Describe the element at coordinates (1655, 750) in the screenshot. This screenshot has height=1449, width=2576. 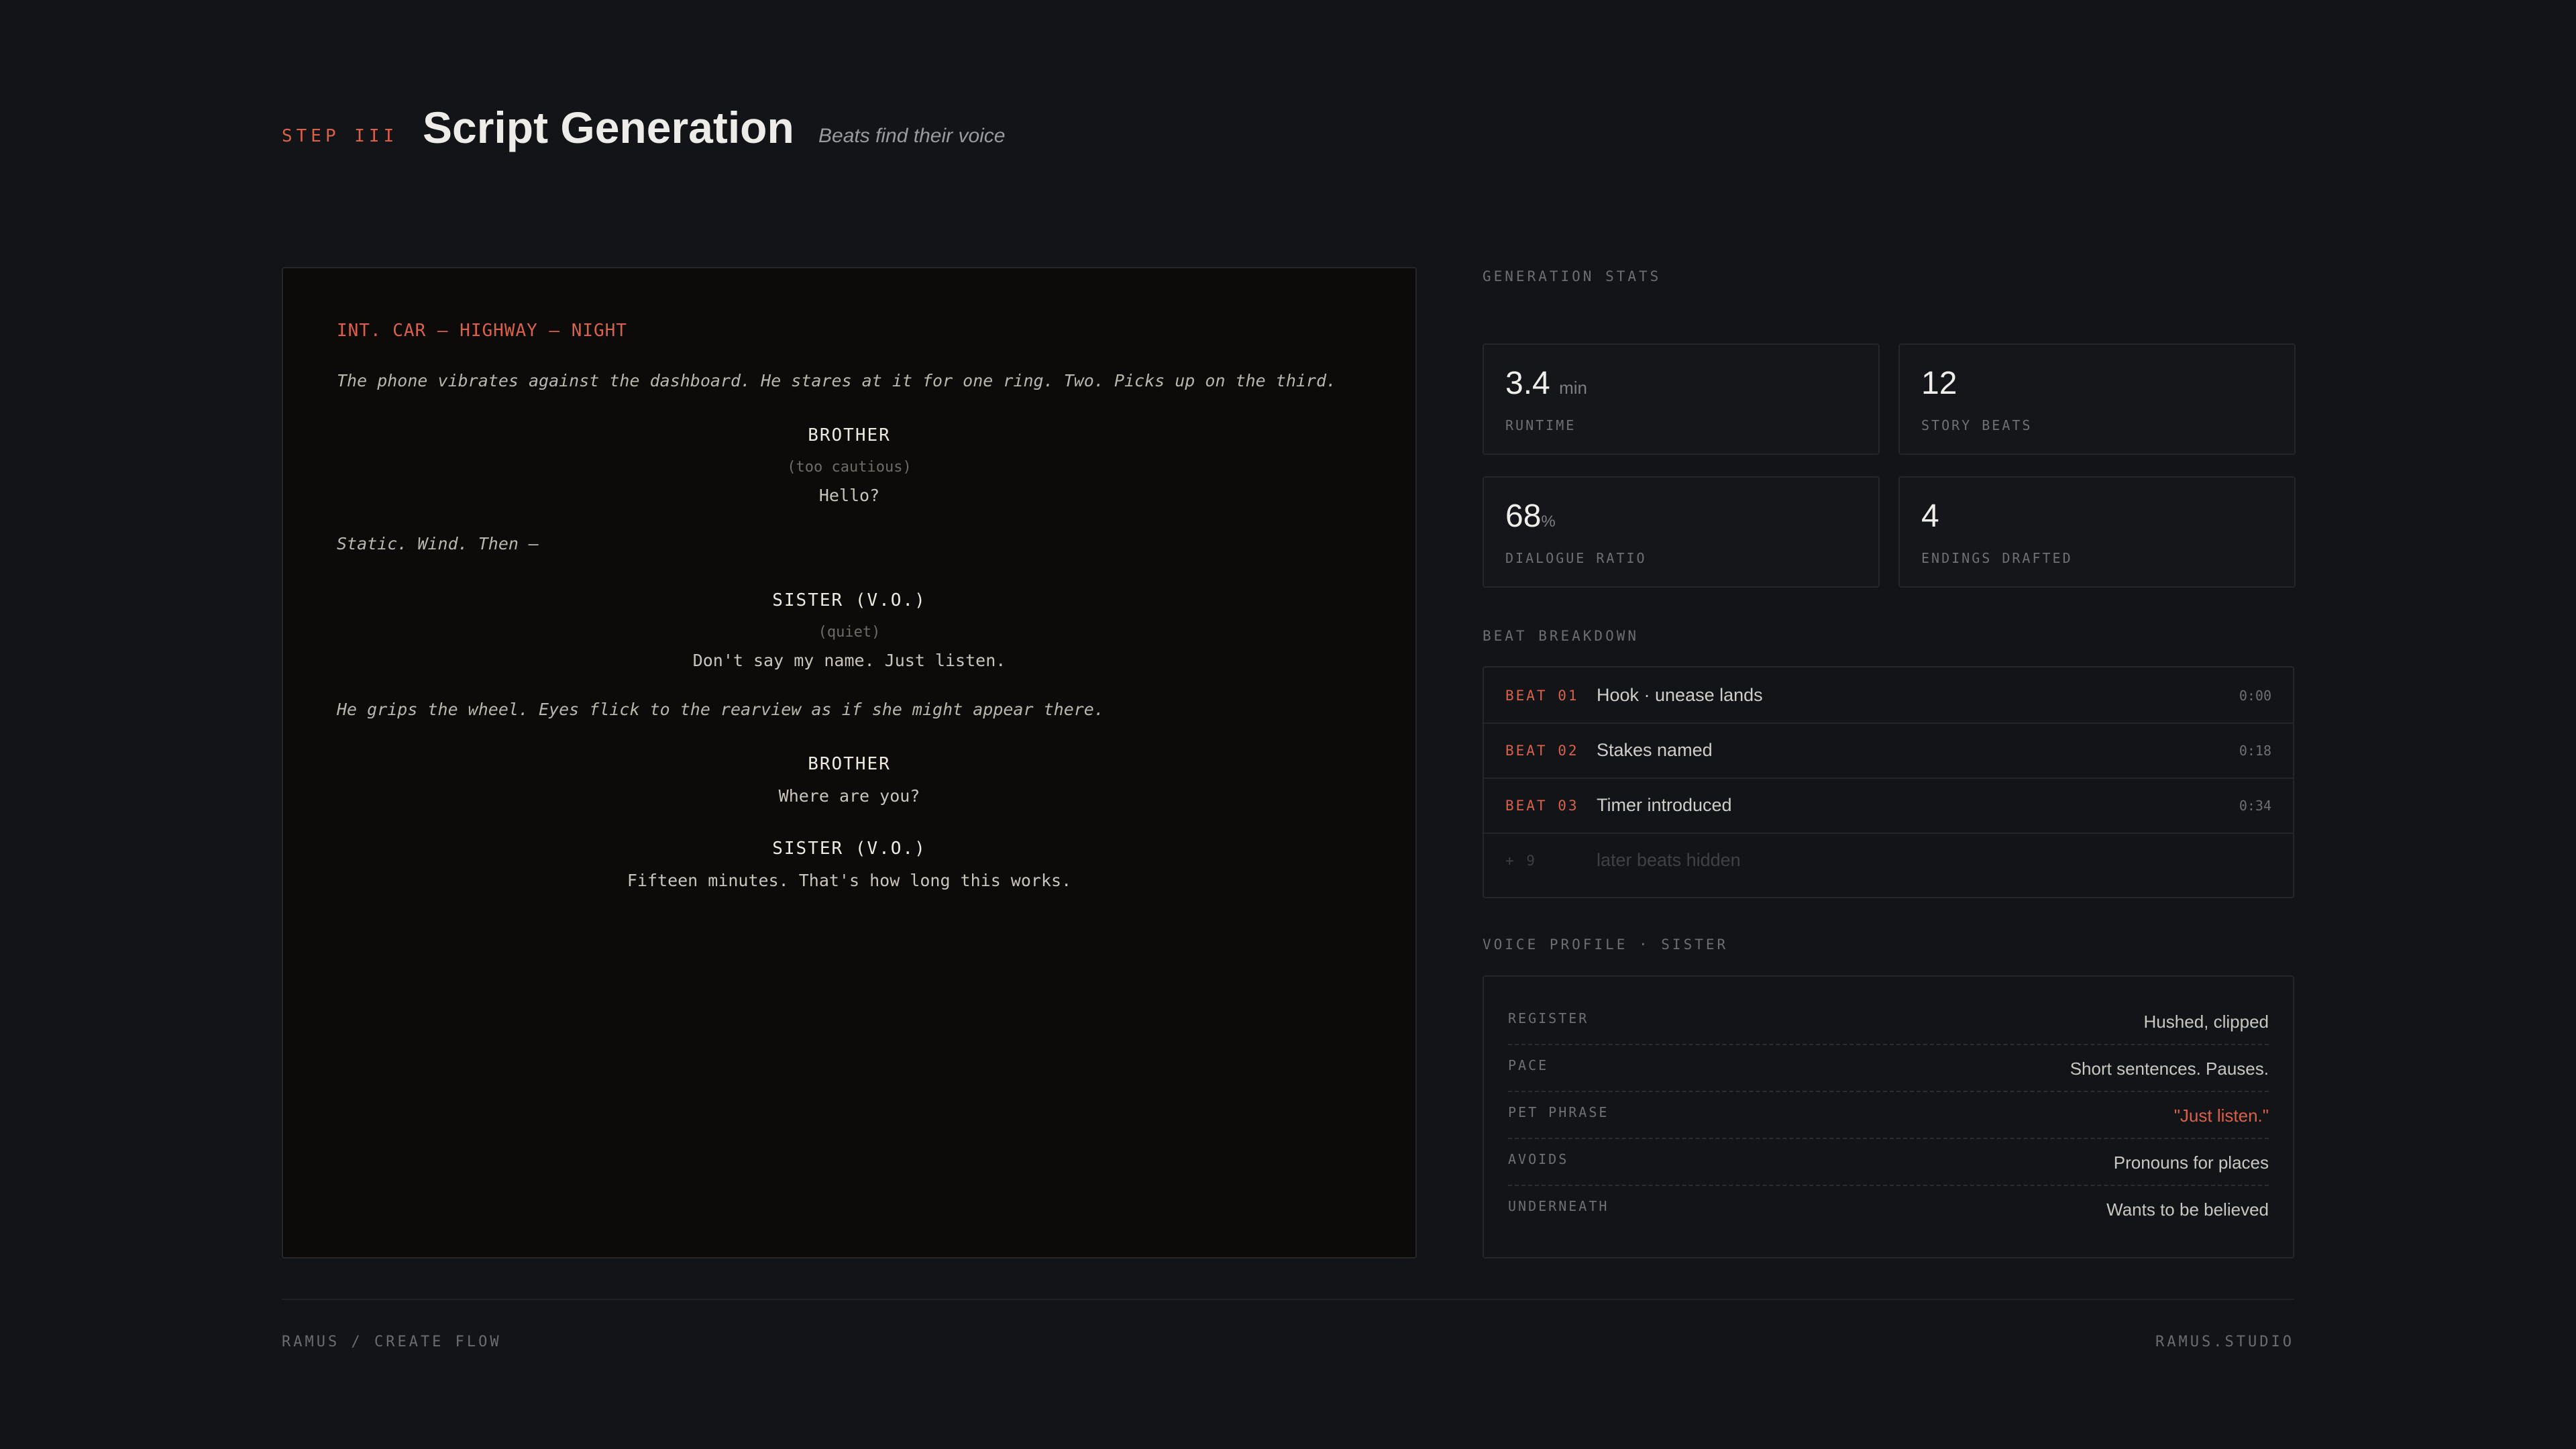
I see `beat-title: Stakes named` at that location.